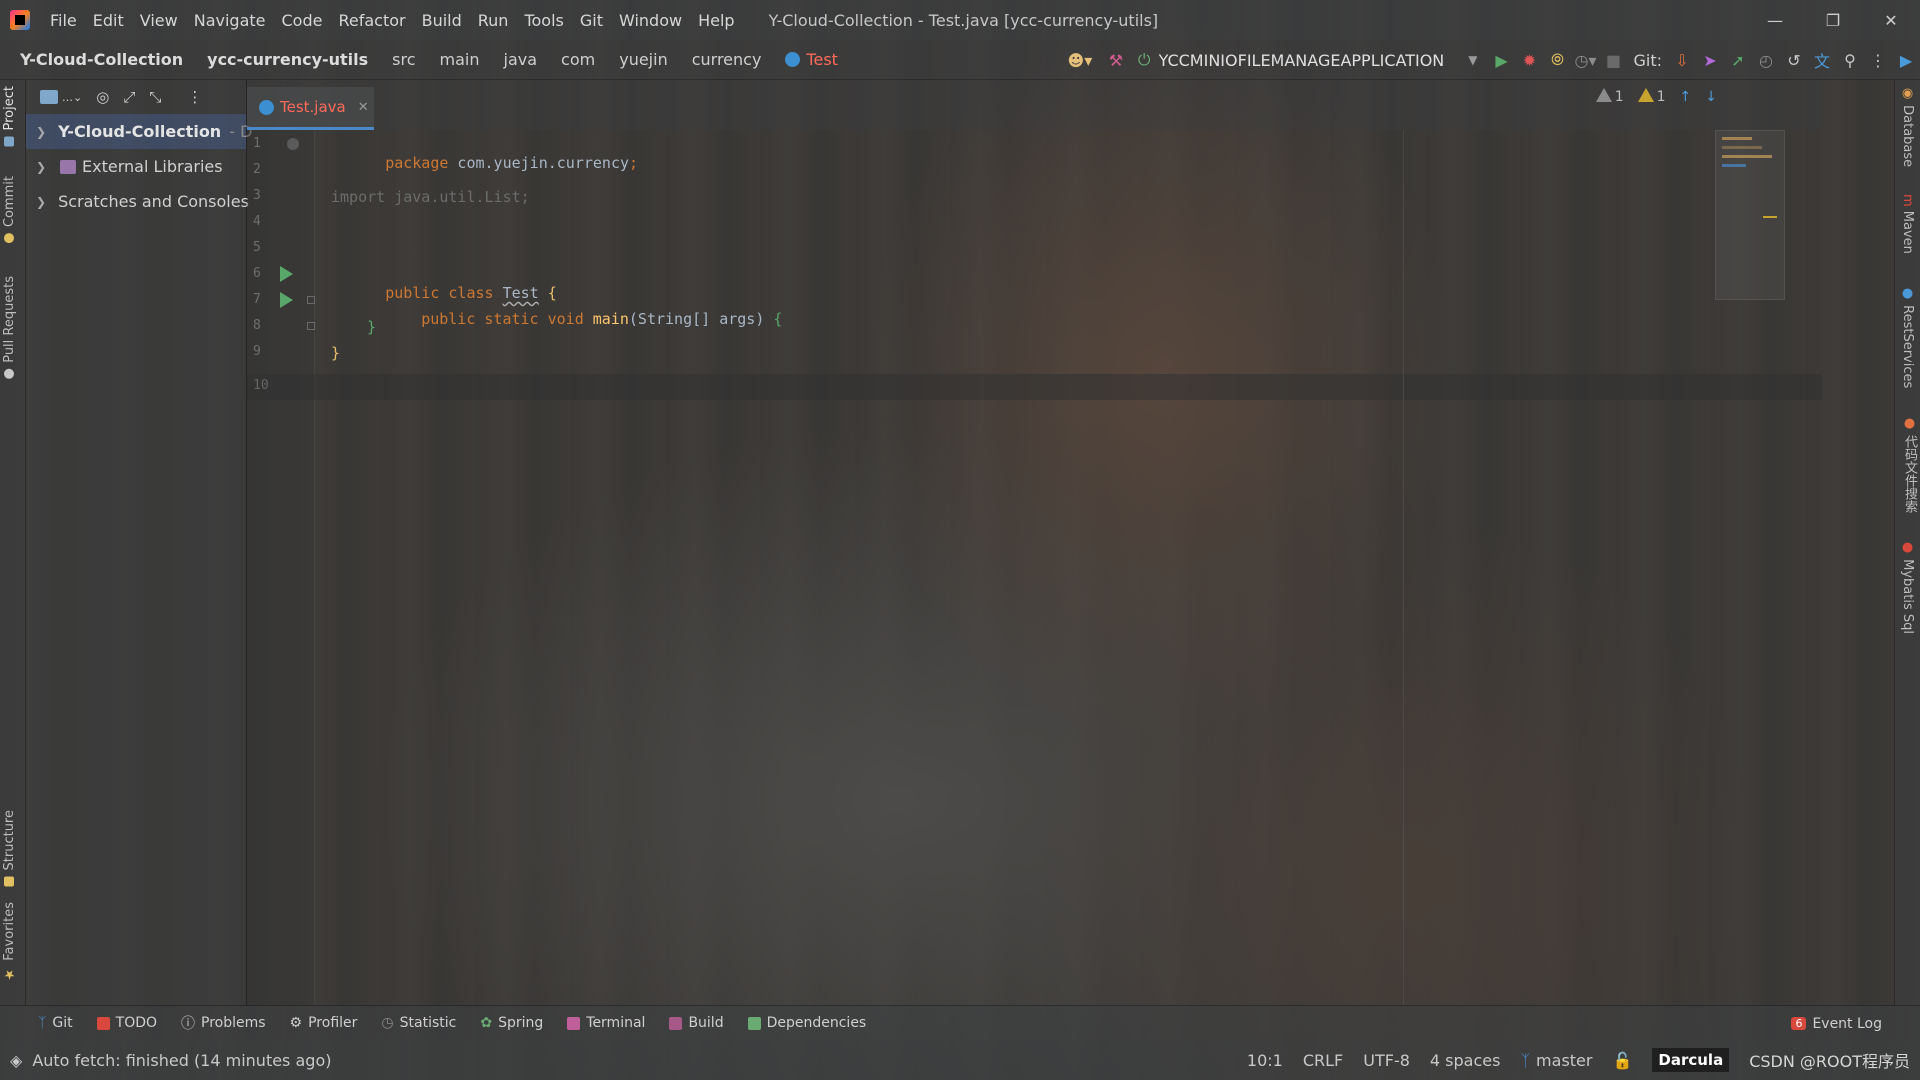  I want to click on menu-file: File, so click(63, 20).